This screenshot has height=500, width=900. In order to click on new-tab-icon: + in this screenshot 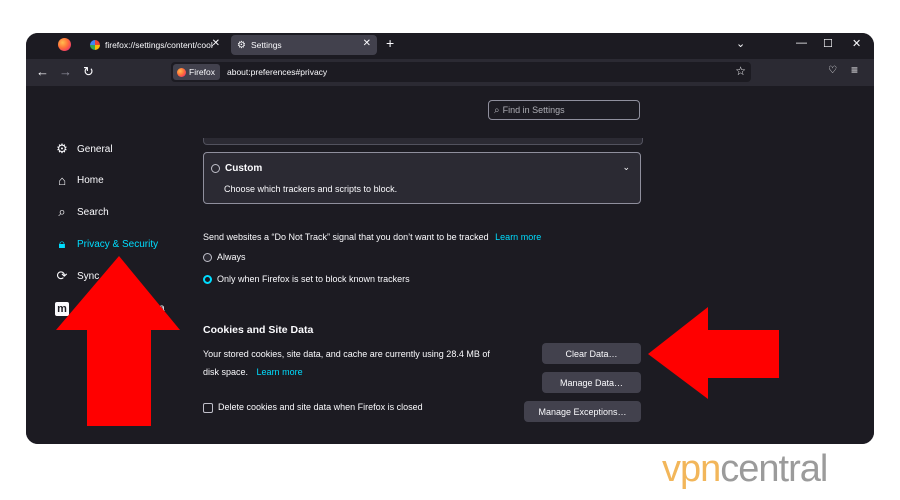, I will do `click(390, 43)`.